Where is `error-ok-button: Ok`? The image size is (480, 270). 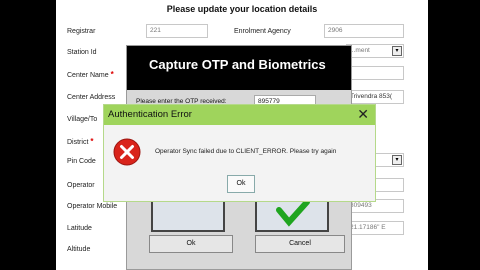 error-ok-button: Ok is located at coordinates (241, 184).